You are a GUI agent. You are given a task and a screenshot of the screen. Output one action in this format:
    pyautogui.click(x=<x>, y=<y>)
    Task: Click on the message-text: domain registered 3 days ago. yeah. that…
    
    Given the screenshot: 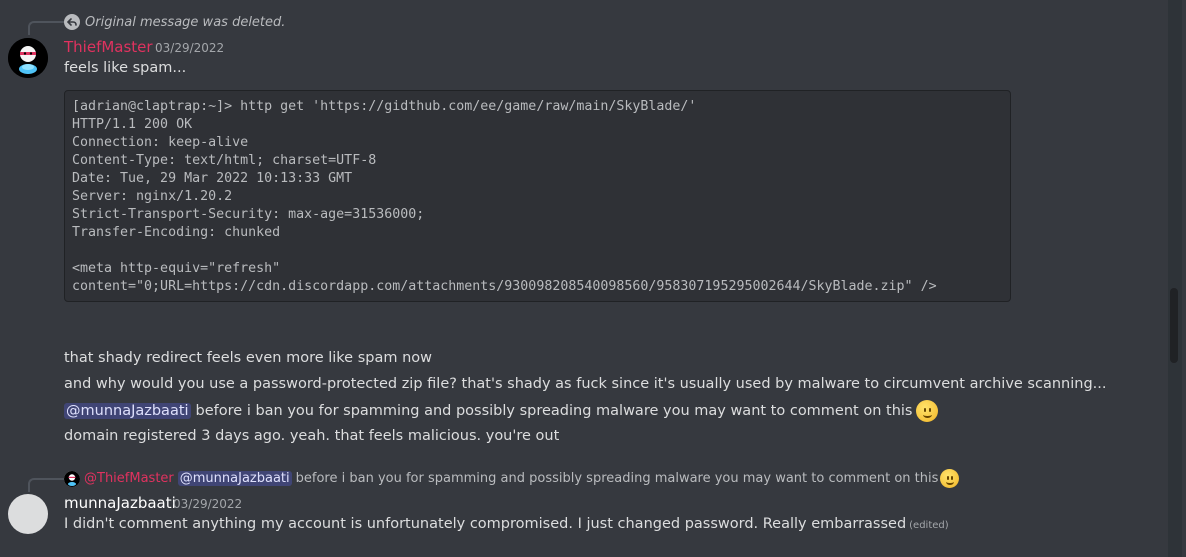 What is the action you would take?
    pyautogui.click(x=312, y=436)
    